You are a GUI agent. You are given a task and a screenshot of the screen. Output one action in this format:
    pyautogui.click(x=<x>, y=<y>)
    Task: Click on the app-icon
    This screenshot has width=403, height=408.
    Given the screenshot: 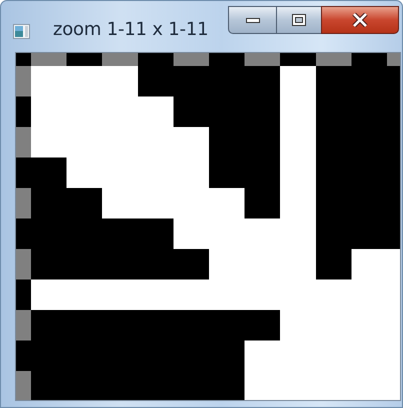 What is the action you would take?
    pyautogui.click(x=21, y=31)
    